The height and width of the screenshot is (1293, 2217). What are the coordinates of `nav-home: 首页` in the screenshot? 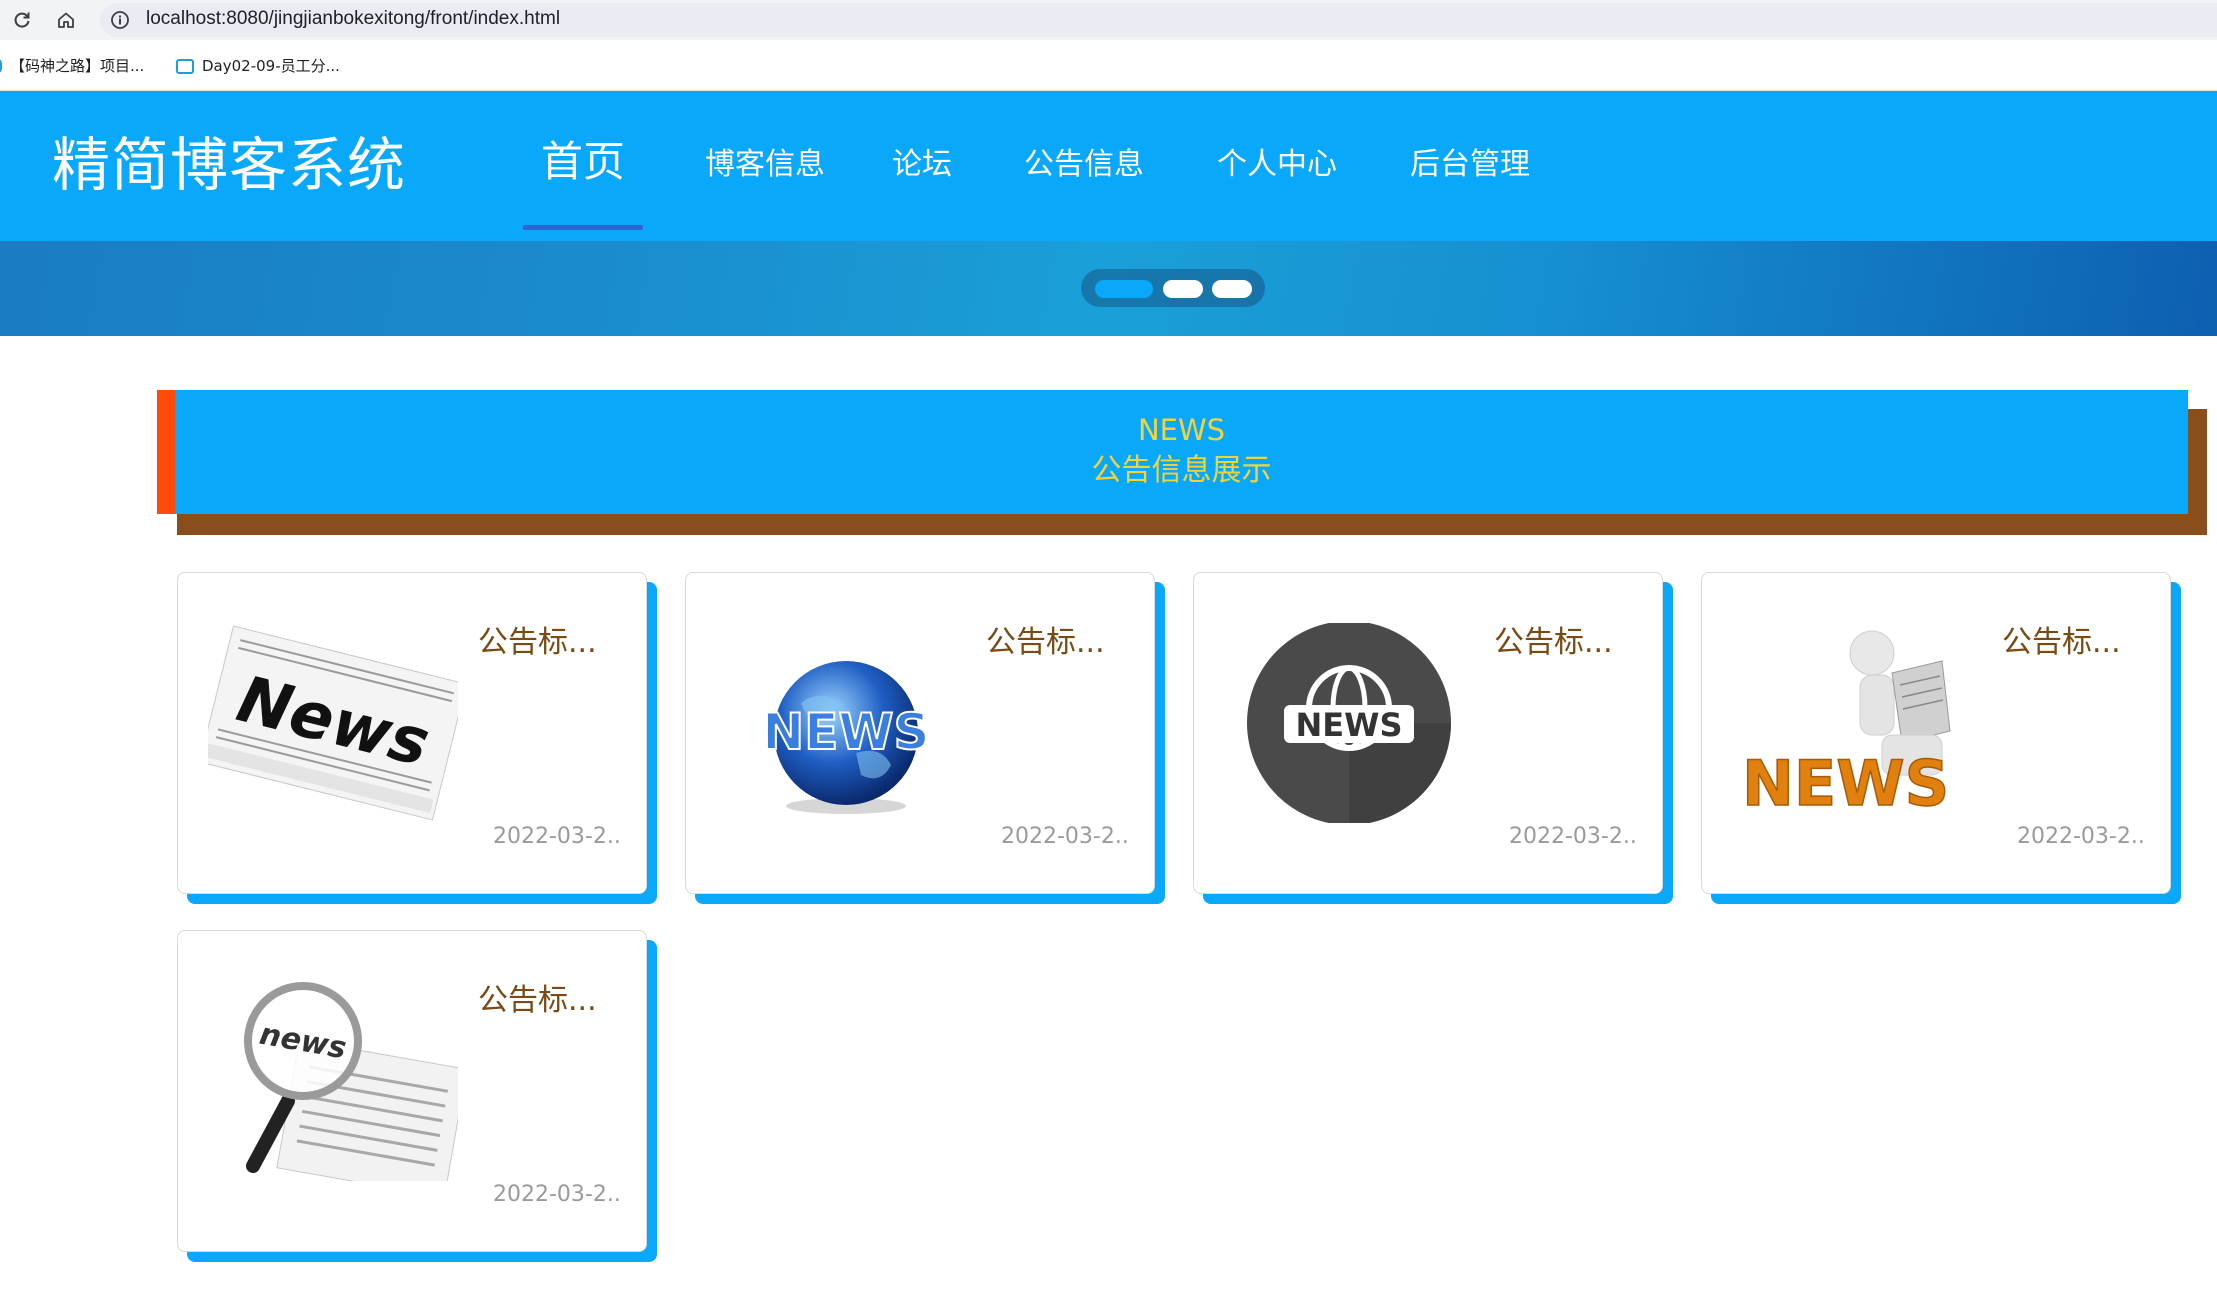 It's located at (583, 162).